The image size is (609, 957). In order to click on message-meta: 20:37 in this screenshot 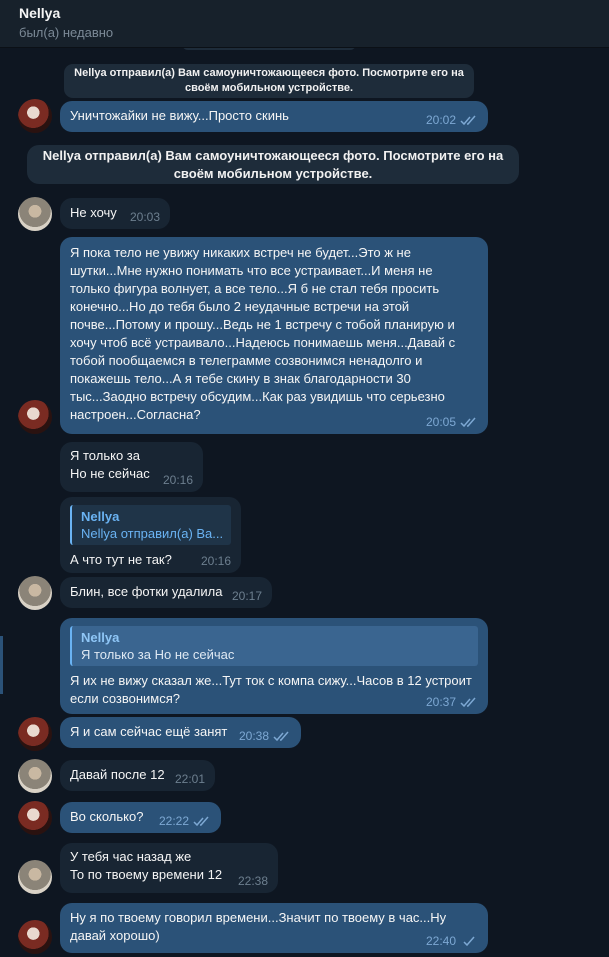, I will do `click(452, 702)`.